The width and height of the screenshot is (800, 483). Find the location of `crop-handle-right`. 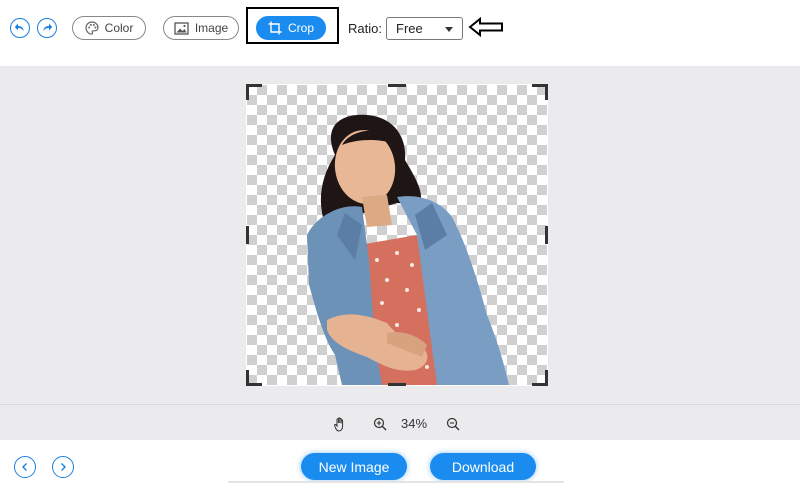

crop-handle-right is located at coordinates (546, 235).